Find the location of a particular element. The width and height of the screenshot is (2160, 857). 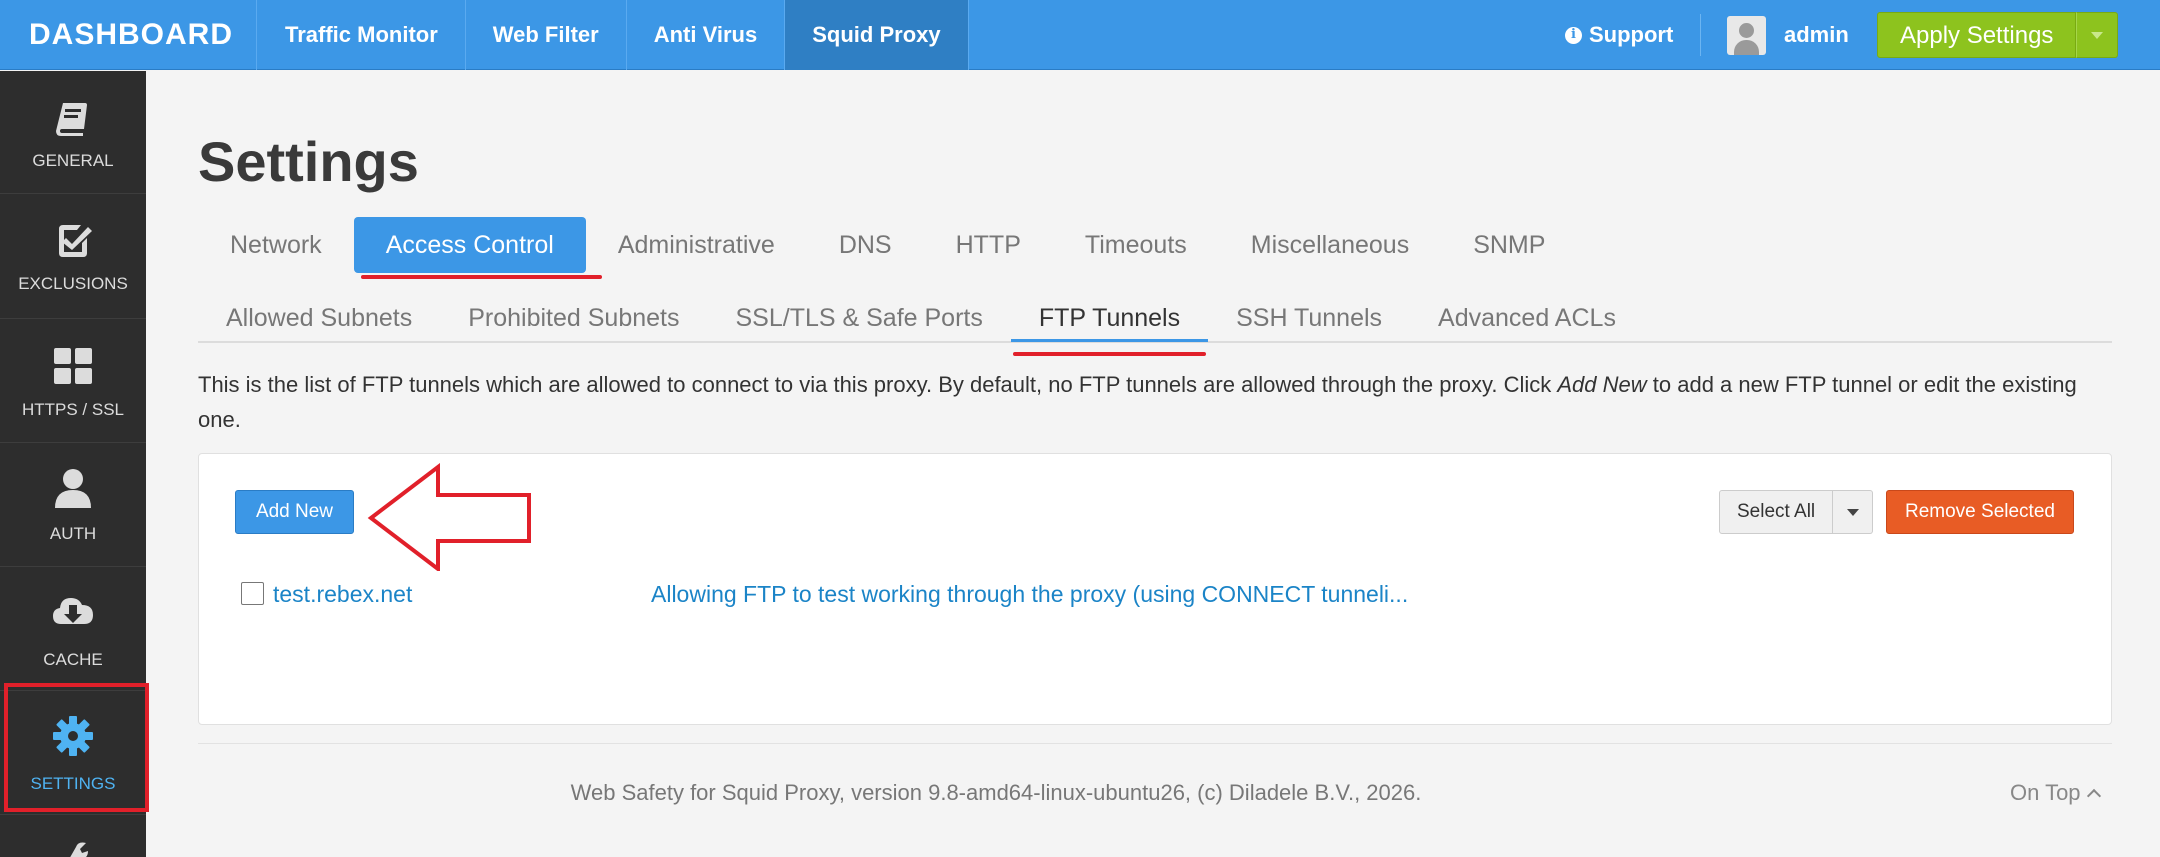

sidebar-item-label: CACHE is located at coordinates (73, 659).